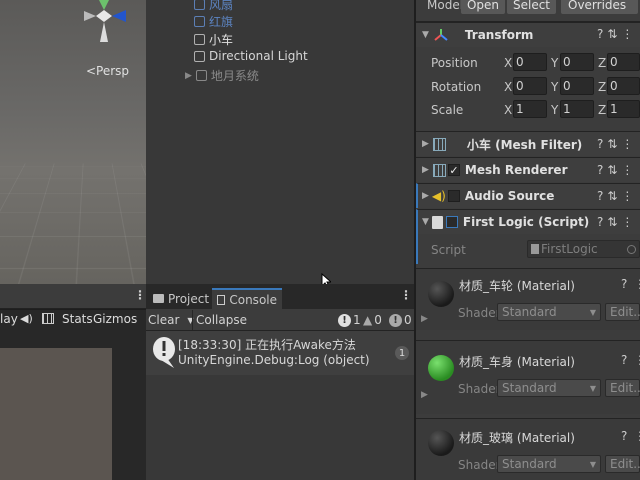 The image size is (640, 480). Describe the element at coordinates (441, 35) in the screenshot. I see `transform-icon` at that location.